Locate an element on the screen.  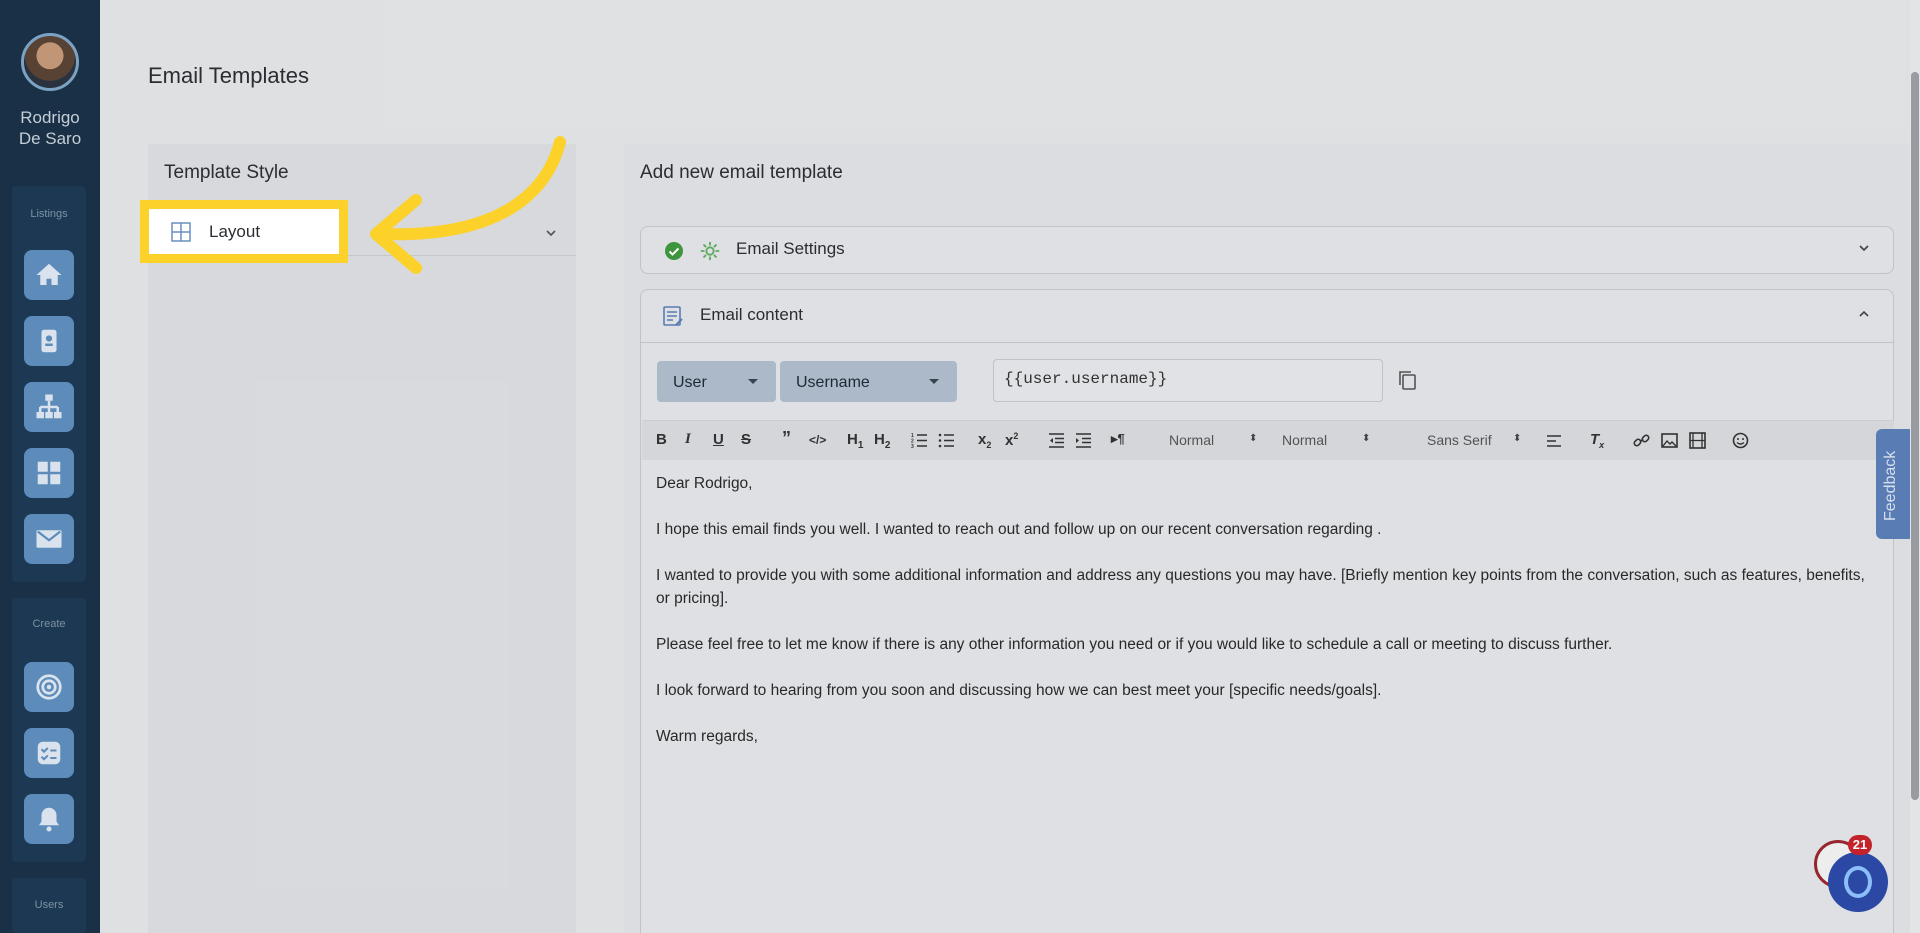
check-circle-icon is located at coordinates (674, 251).